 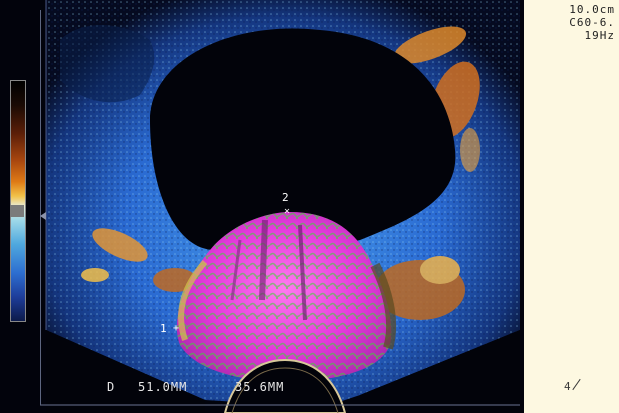 What do you see at coordinates (18, 201) in the screenshot?
I see `color-map-bar` at bounding box center [18, 201].